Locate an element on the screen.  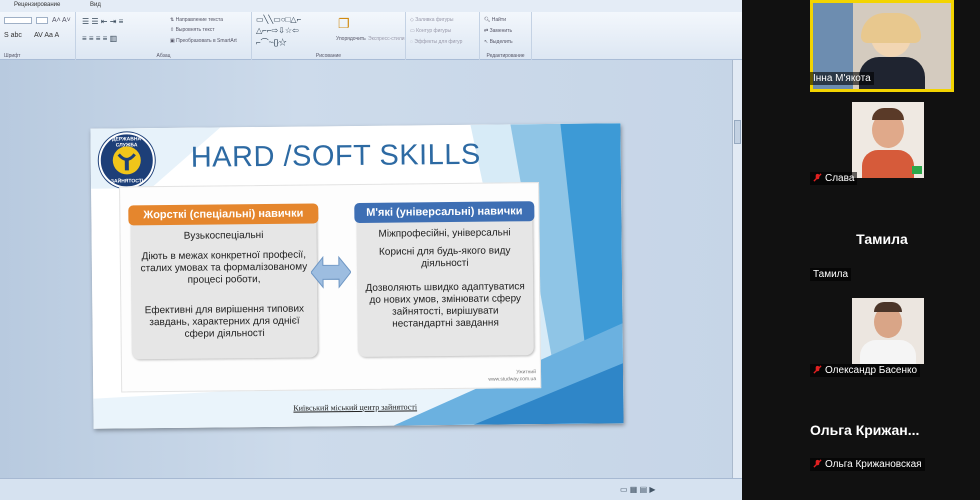
shape-fill-button: ◇ Заливка фигуры is located at coordinates (431, 20).